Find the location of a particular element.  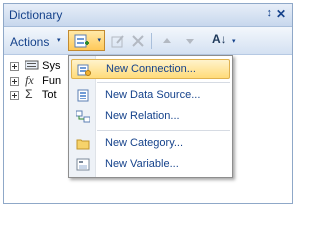

edit-icon is located at coordinates (118, 41).